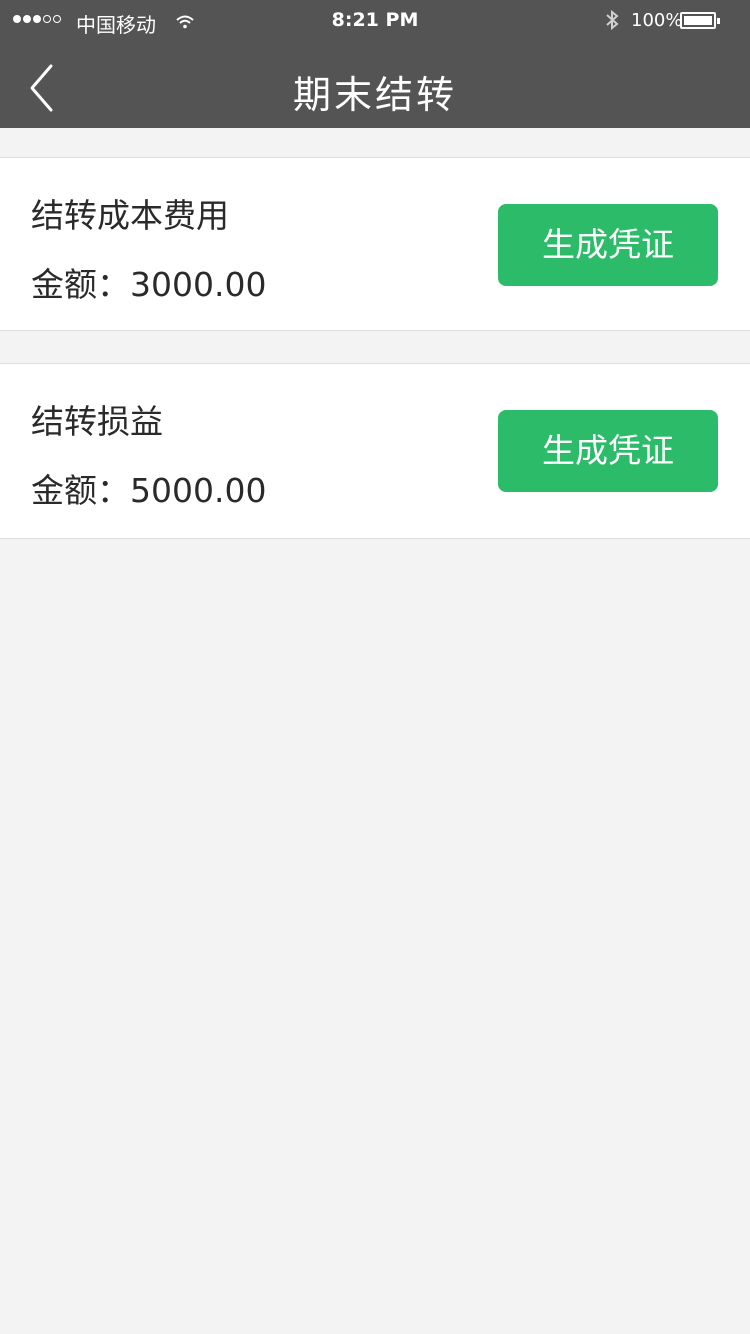  I want to click on app-header: 中国移动 8:21 PM 100% 期末结转, so click(375, 64).